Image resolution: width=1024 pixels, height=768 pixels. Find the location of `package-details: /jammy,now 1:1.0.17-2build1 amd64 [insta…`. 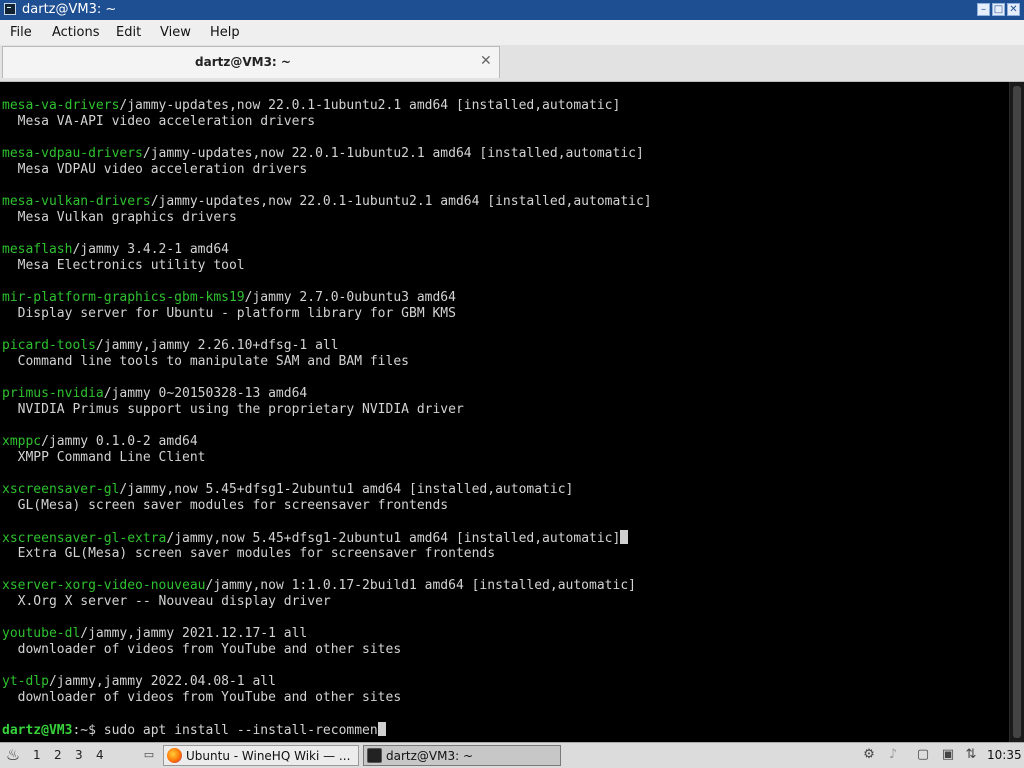

package-details: /jammy,now 1:1.0.17-2build1 amd64 [insta… is located at coordinates (420, 585).